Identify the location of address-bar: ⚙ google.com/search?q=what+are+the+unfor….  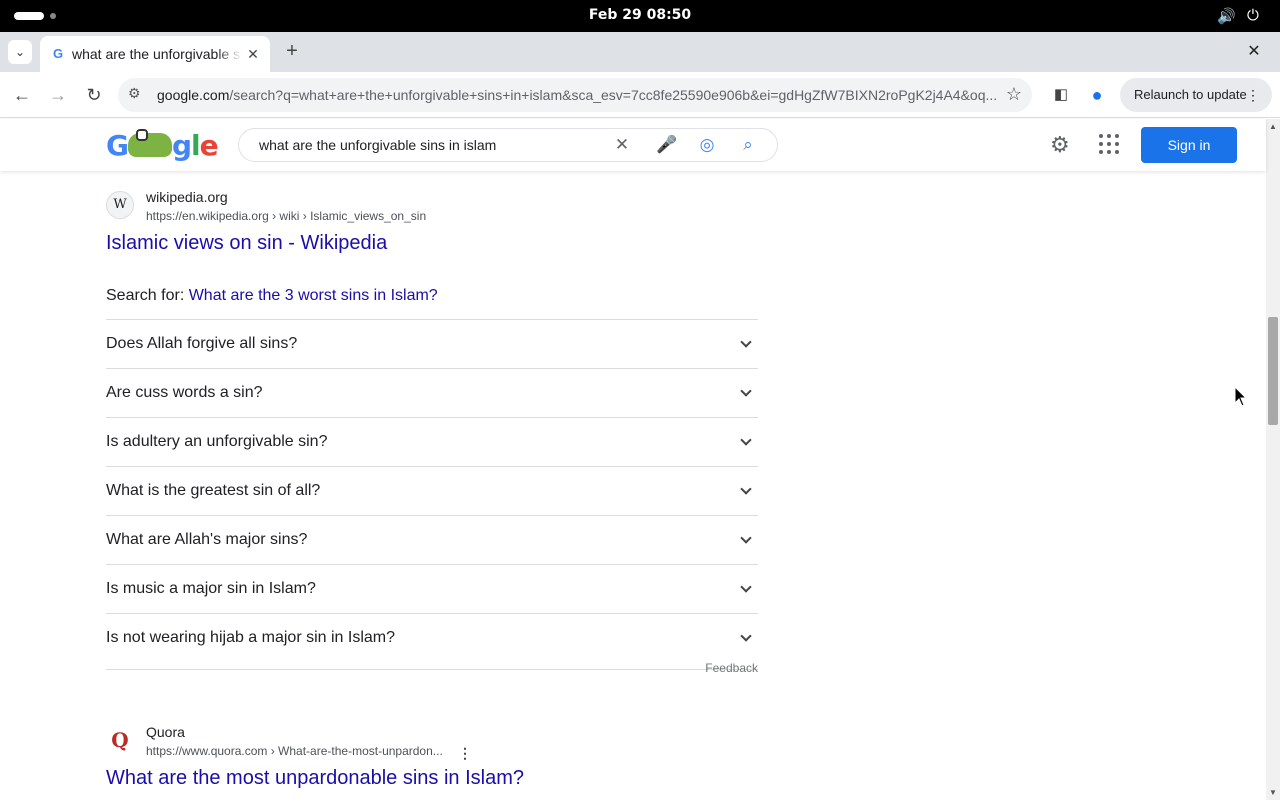
(575, 95).